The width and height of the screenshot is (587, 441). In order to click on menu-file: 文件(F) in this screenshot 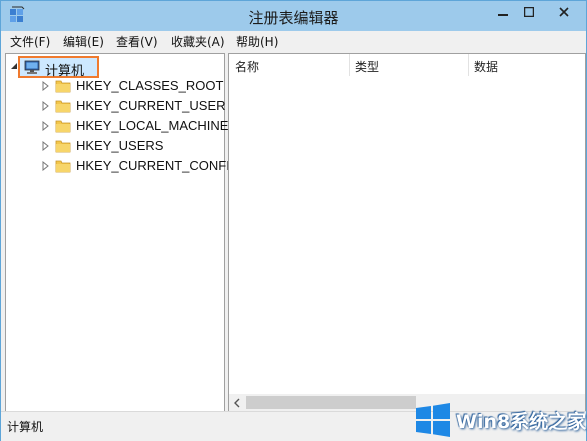, I will do `click(30, 41)`.